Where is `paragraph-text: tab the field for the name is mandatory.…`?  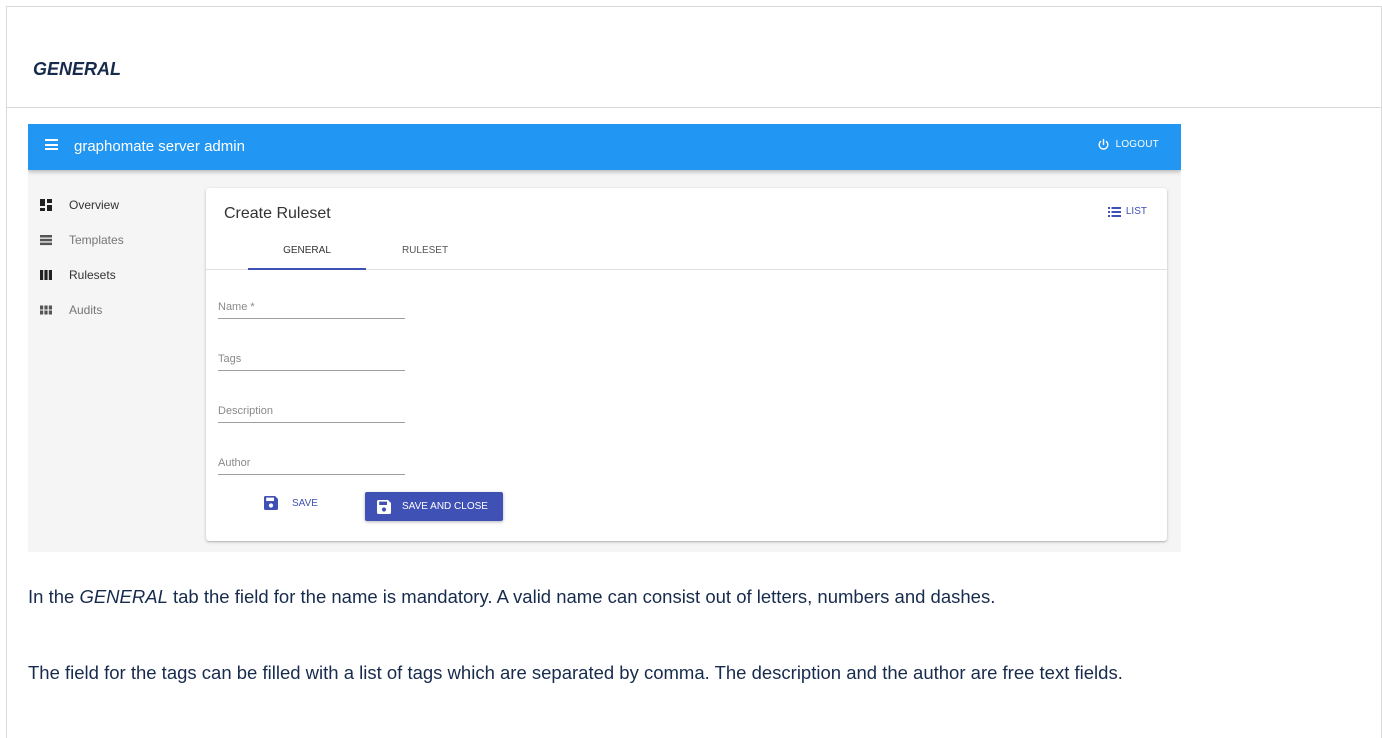 paragraph-text: tab the field for the name is mandatory.… is located at coordinates (581, 596).